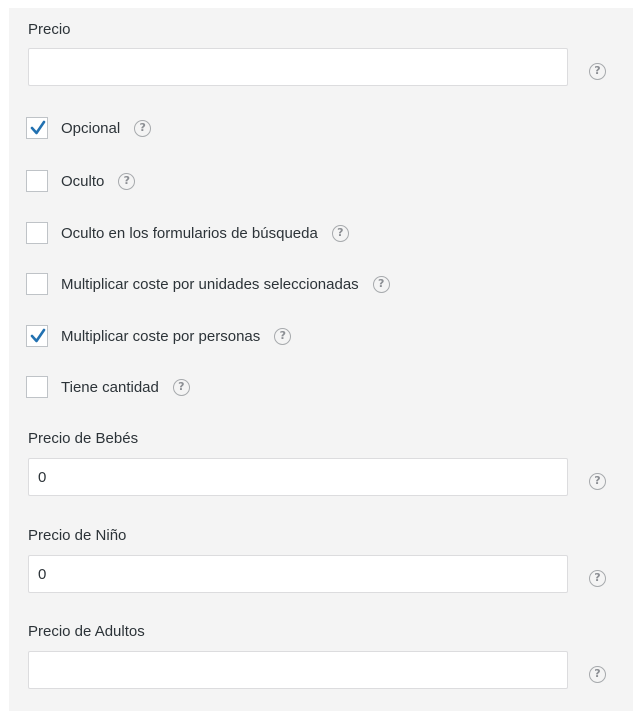 The width and height of the screenshot is (633, 711). I want to click on checkbox-row-oculto: Oculto ?, so click(81, 181).